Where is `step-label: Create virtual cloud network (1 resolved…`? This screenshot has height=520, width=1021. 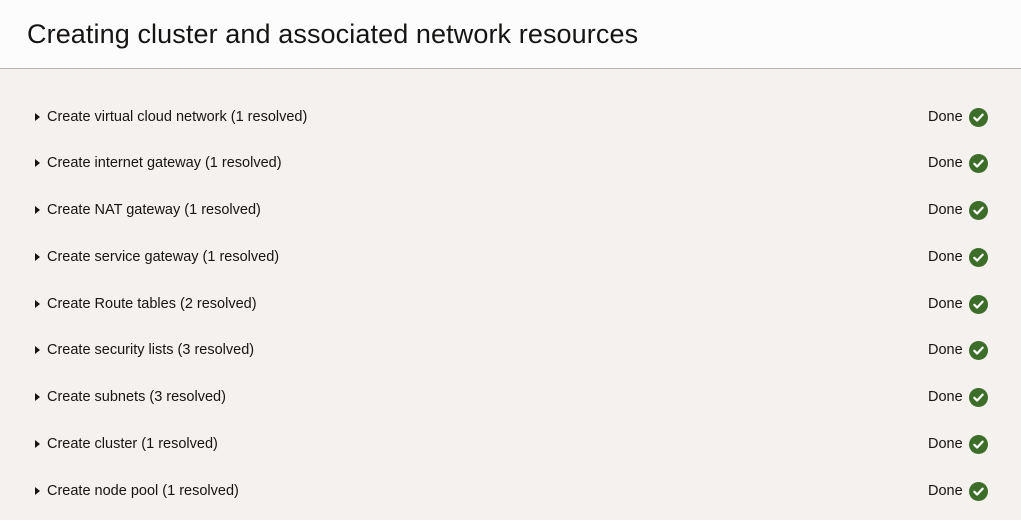
step-label: Create virtual cloud network (1 resolved… is located at coordinates (177, 117).